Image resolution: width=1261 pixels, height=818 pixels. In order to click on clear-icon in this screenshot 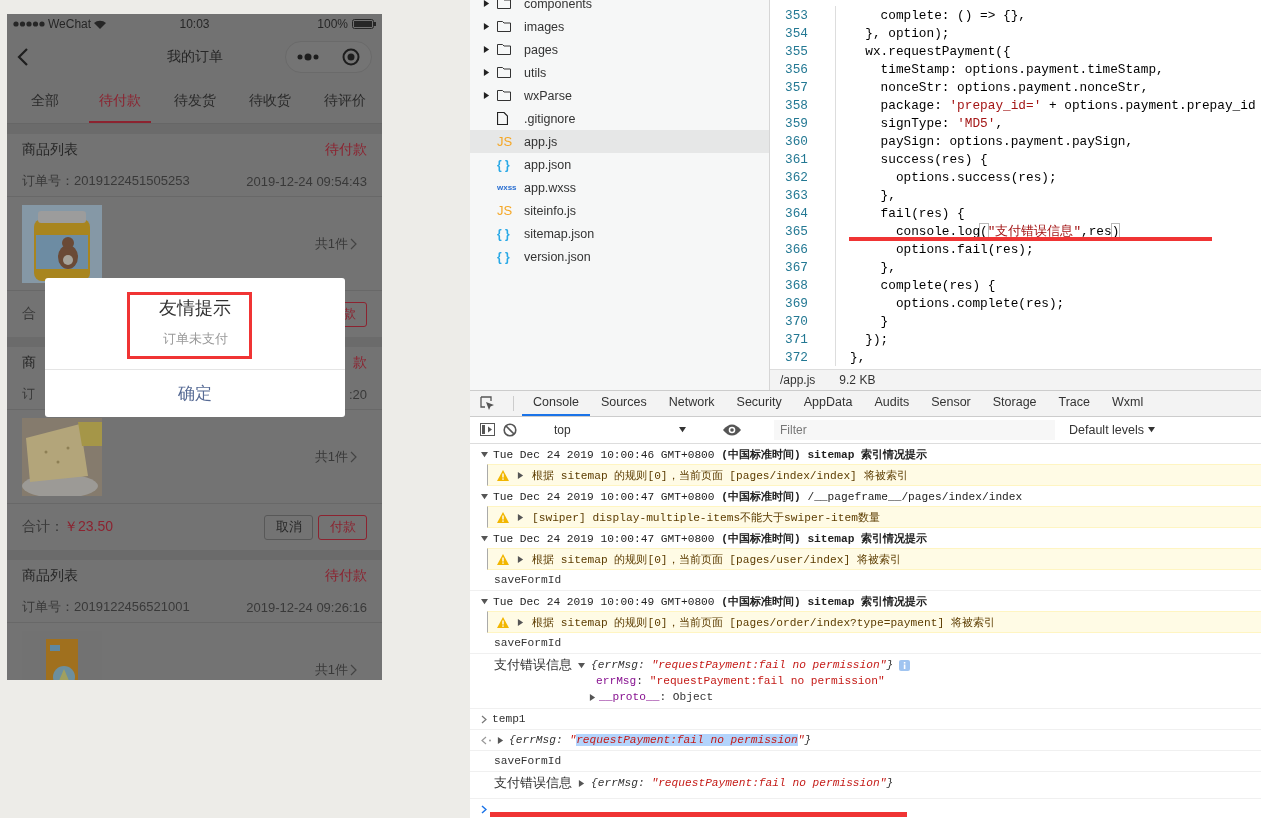, I will do `click(510, 429)`.